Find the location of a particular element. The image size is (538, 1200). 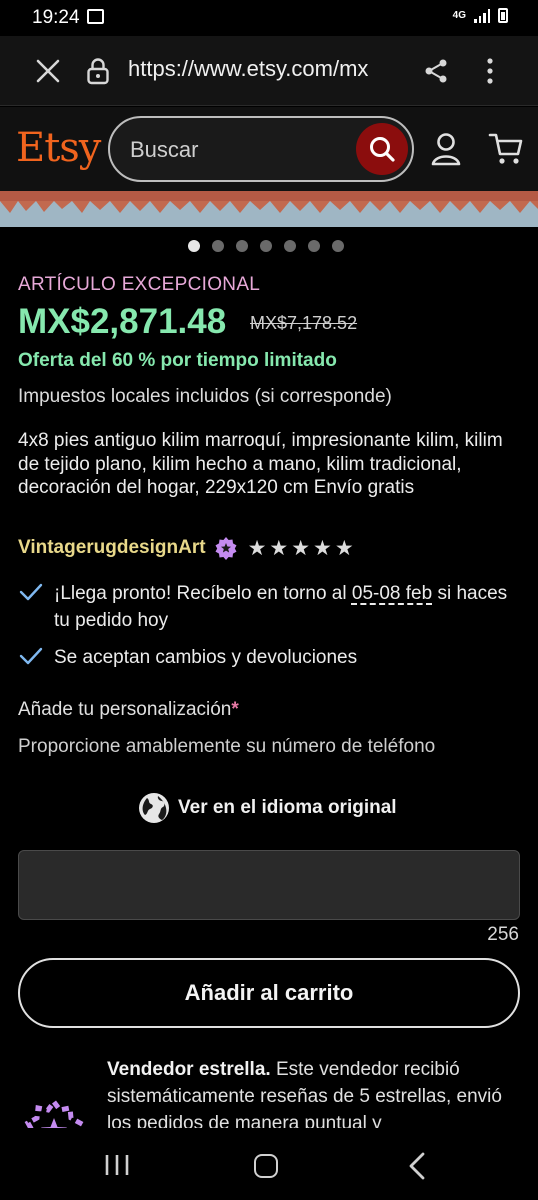

current-price: MX$2,871.48 is located at coordinates (122, 321).